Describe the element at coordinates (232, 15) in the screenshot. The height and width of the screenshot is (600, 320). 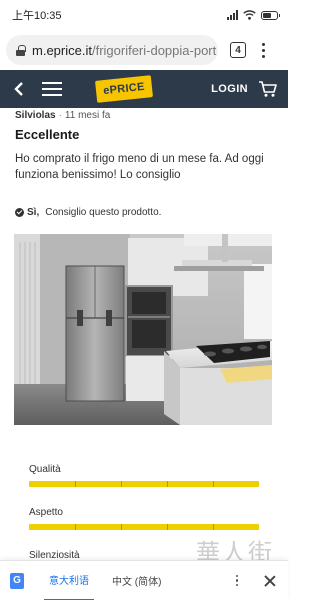
I see `signal-icon` at that location.